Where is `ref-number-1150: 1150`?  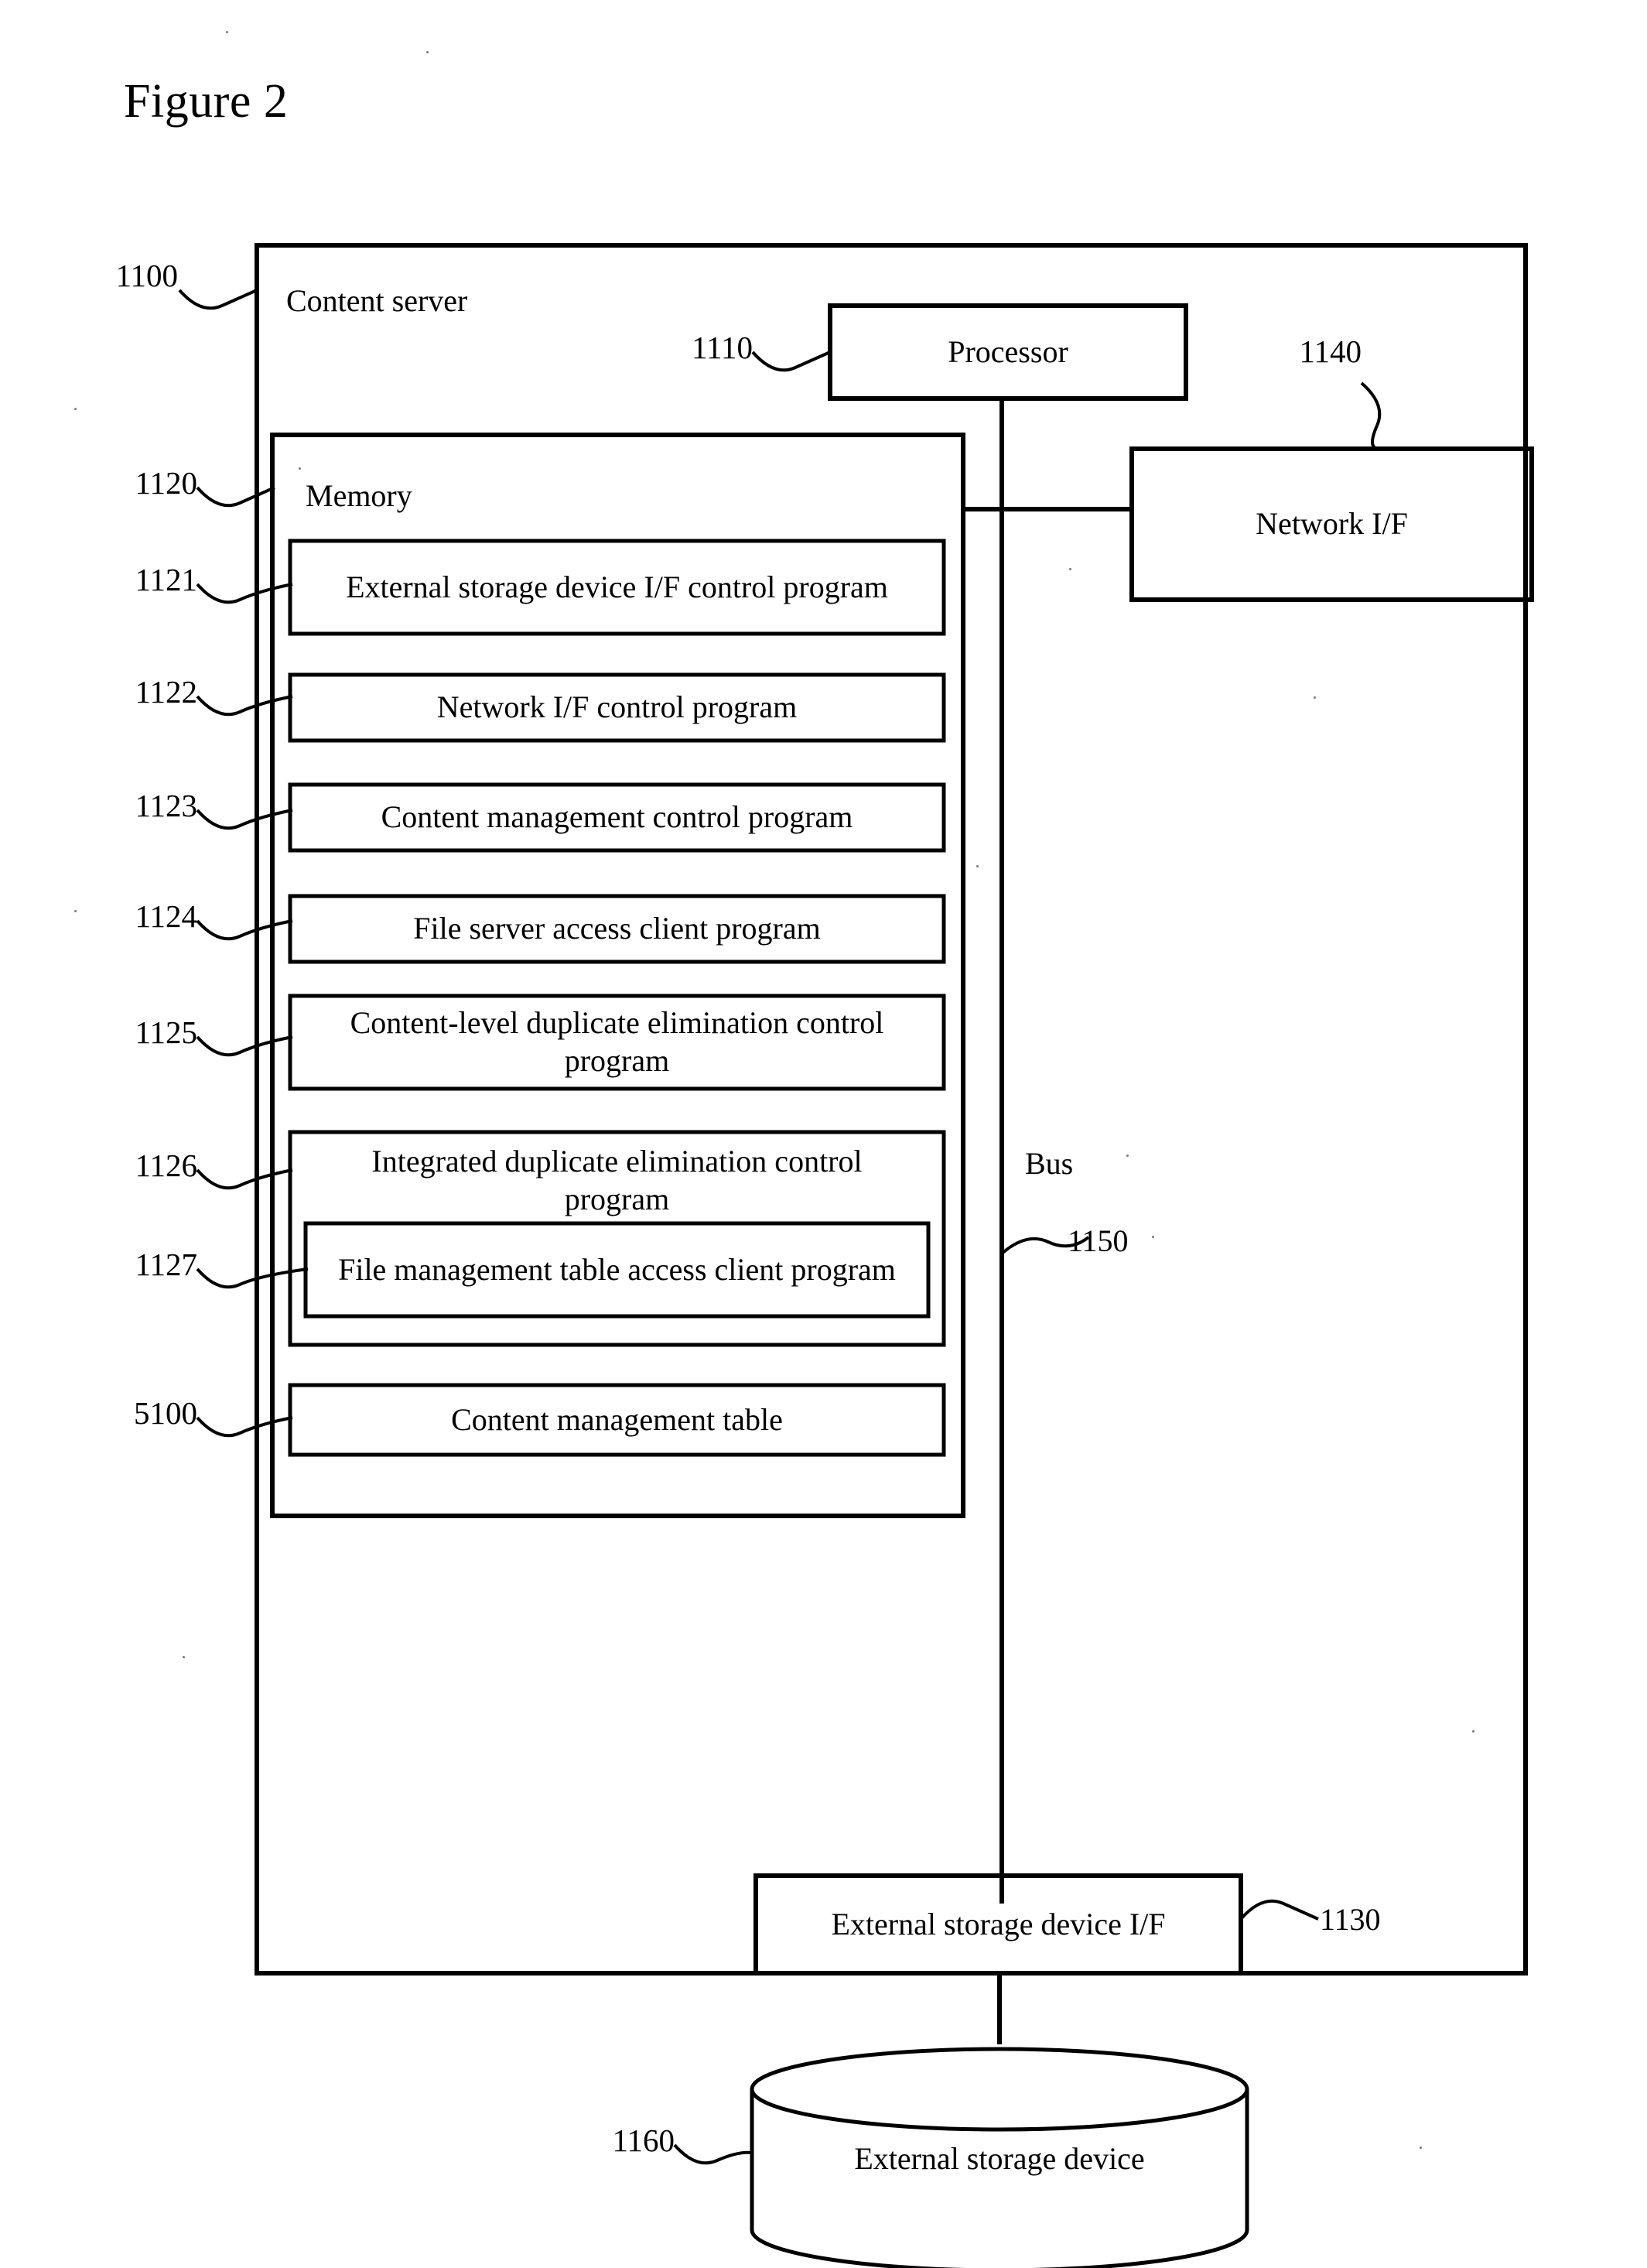 ref-number-1150: 1150 is located at coordinates (1098, 1240).